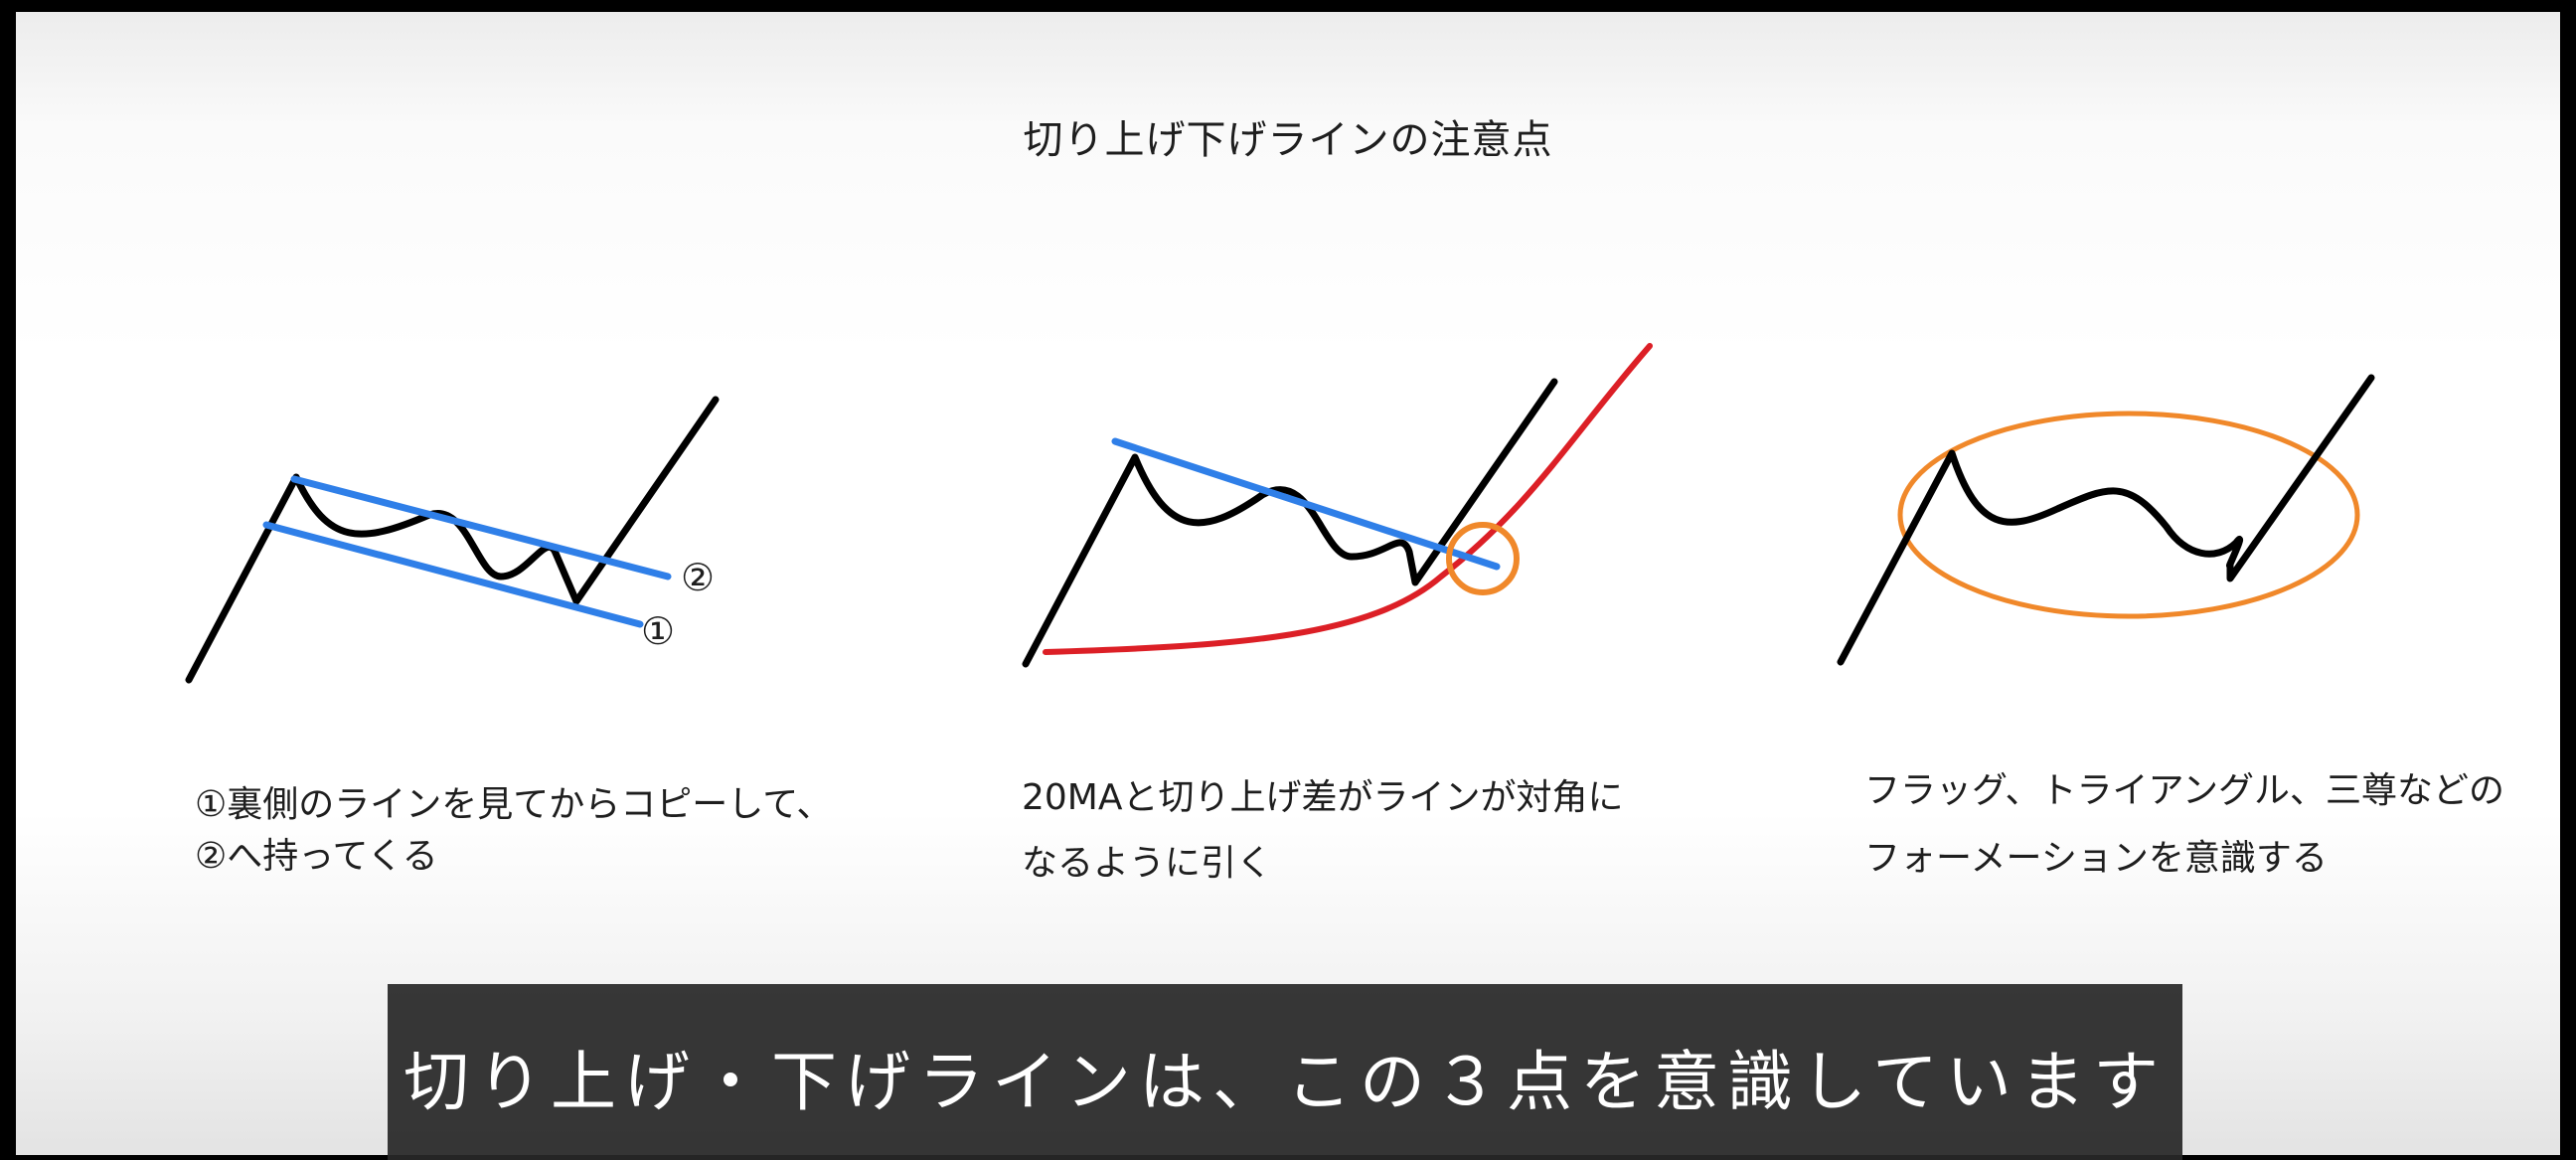 The image size is (2576, 1160). What do you see at coordinates (698, 577) in the screenshot?
I see `marker-2: ②` at bounding box center [698, 577].